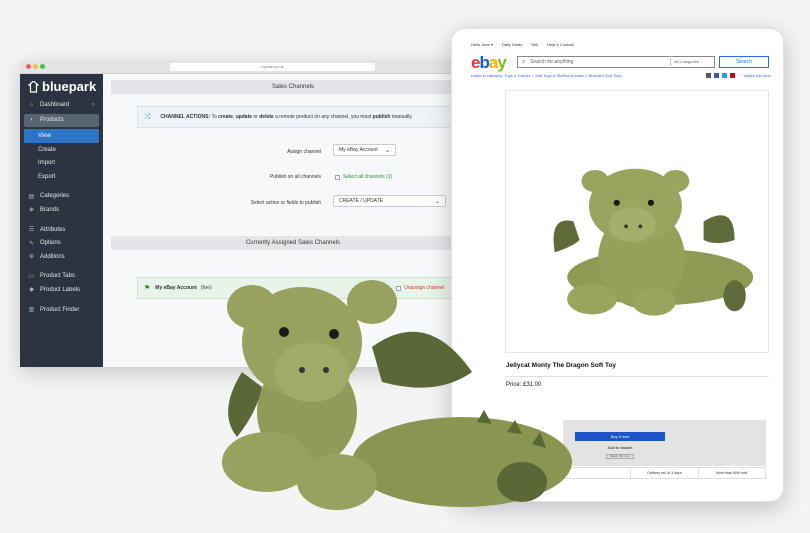  What do you see at coordinates (31, 210) in the screenshot?
I see `tag-icon: ◈` at bounding box center [31, 210].